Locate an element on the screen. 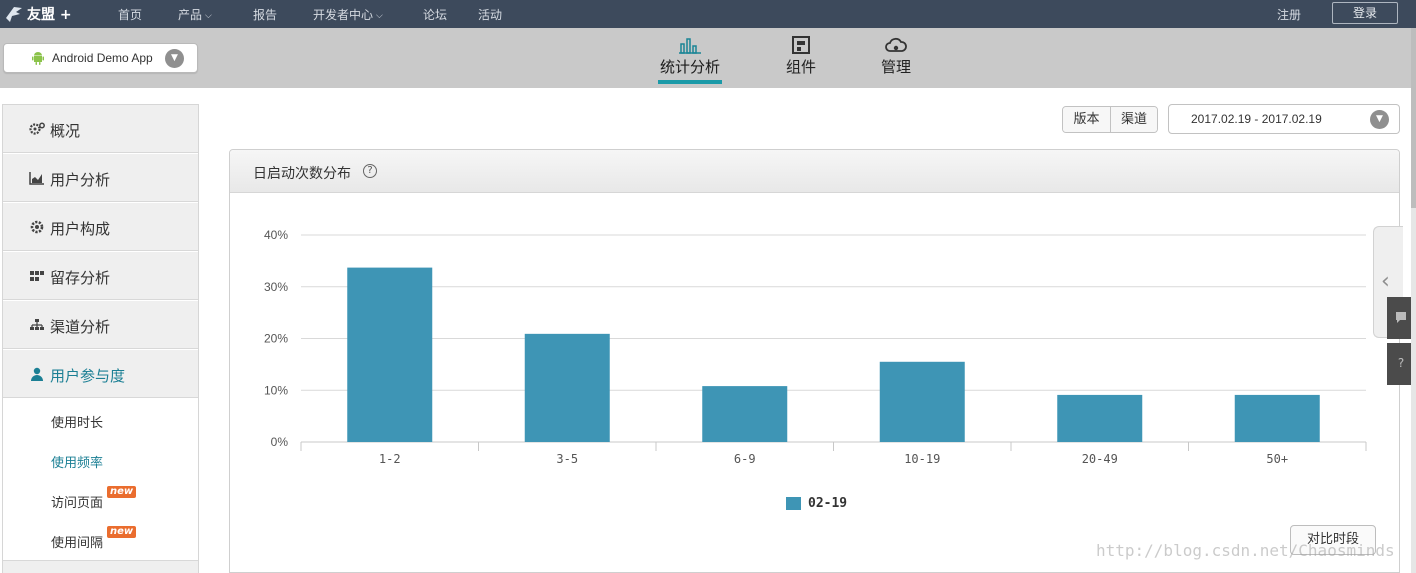 The height and width of the screenshot is (573, 1416). x-tick-label: 20-49 is located at coordinates (1100, 459).